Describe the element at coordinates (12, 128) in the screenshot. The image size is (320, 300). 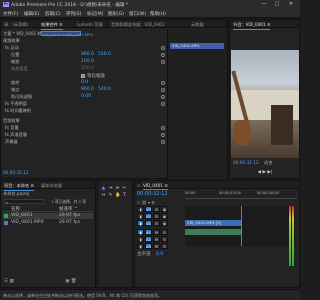
I see `volume-effect: fx 音量` at that location.